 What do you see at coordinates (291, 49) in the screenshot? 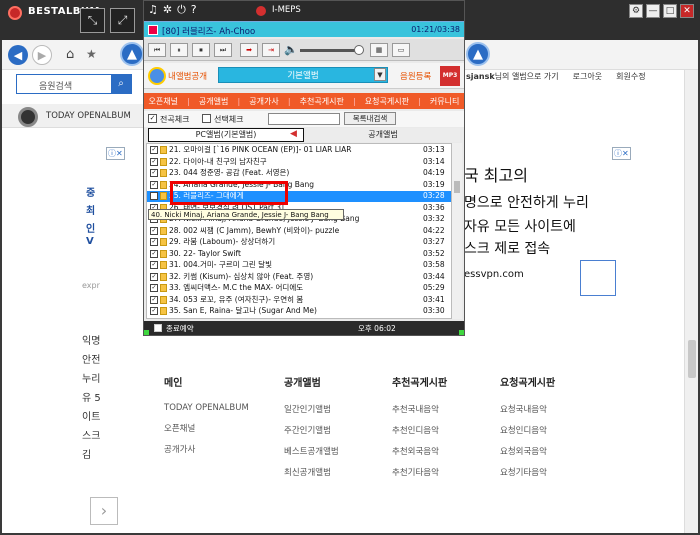
I see `speaker-icon: 🔈` at bounding box center [291, 49].